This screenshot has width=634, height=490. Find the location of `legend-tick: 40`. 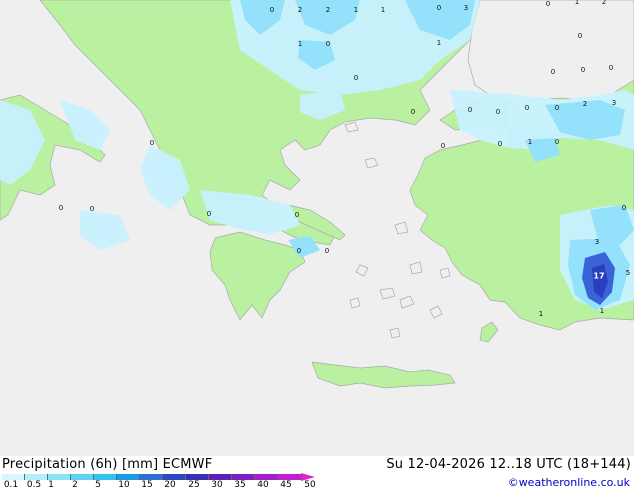

legend-tick: 40 is located at coordinates (263, 485).